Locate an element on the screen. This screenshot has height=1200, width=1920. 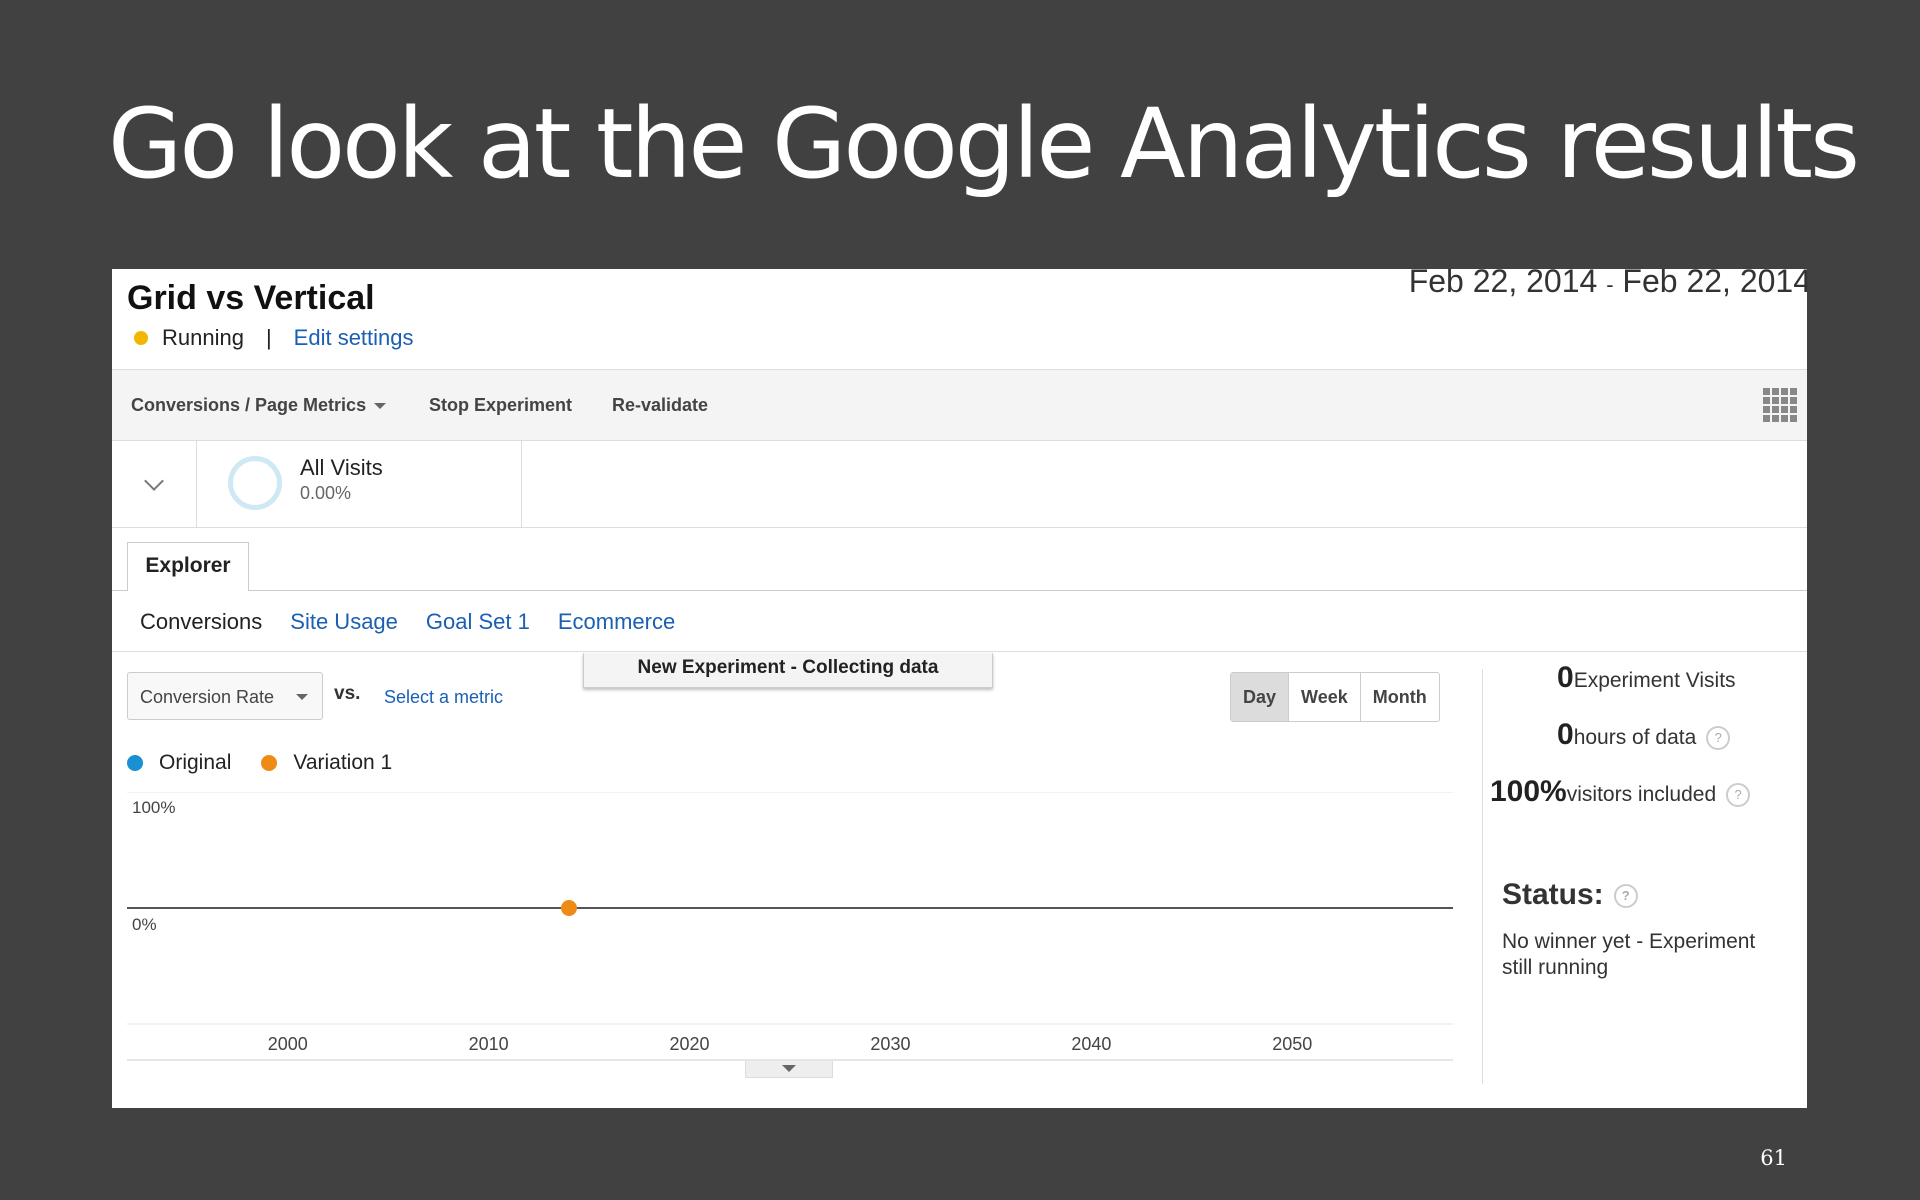
segment-ring-icon is located at coordinates (255, 483).